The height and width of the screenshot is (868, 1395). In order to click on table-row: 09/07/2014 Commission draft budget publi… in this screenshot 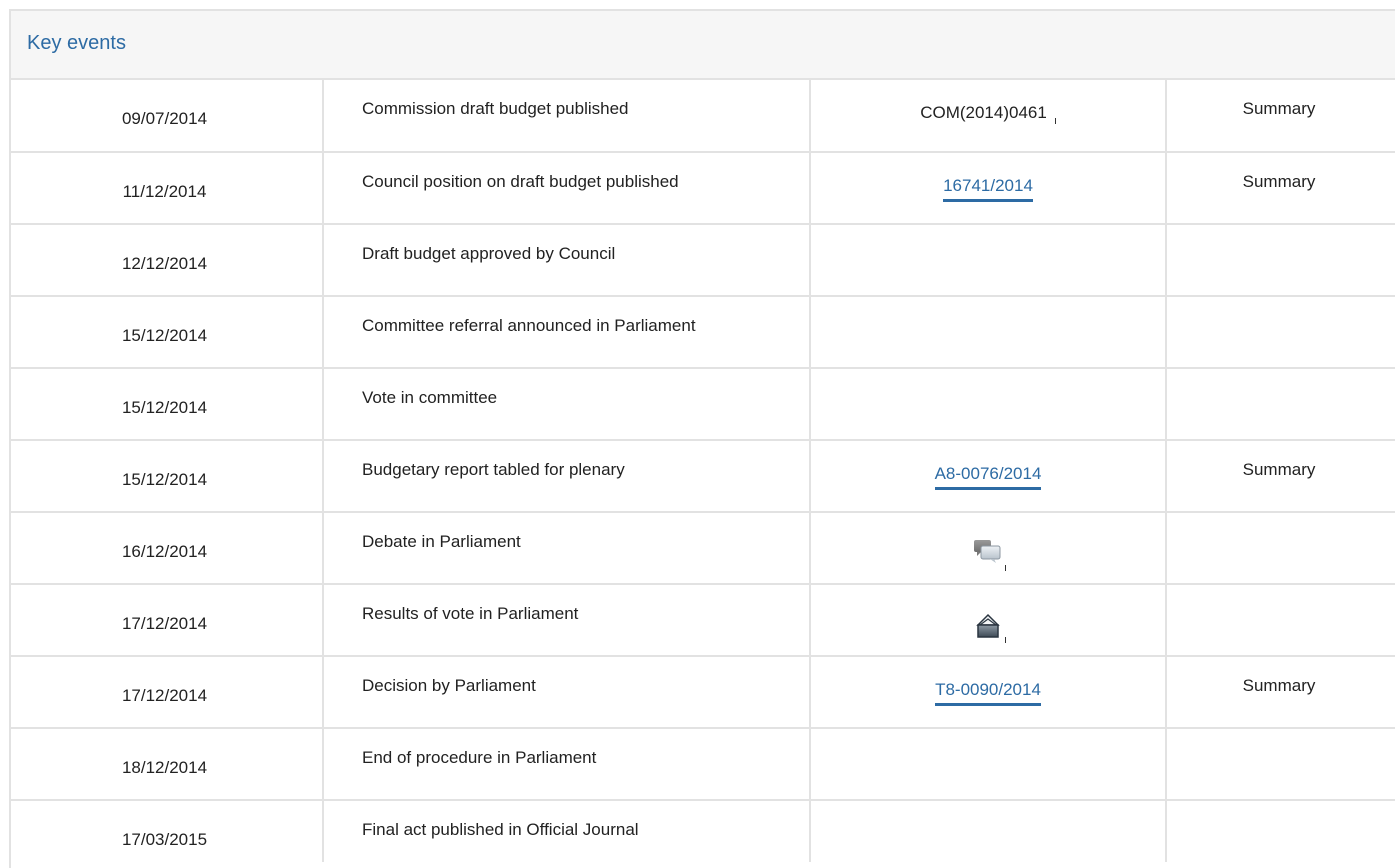, I will do `click(703, 116)`.